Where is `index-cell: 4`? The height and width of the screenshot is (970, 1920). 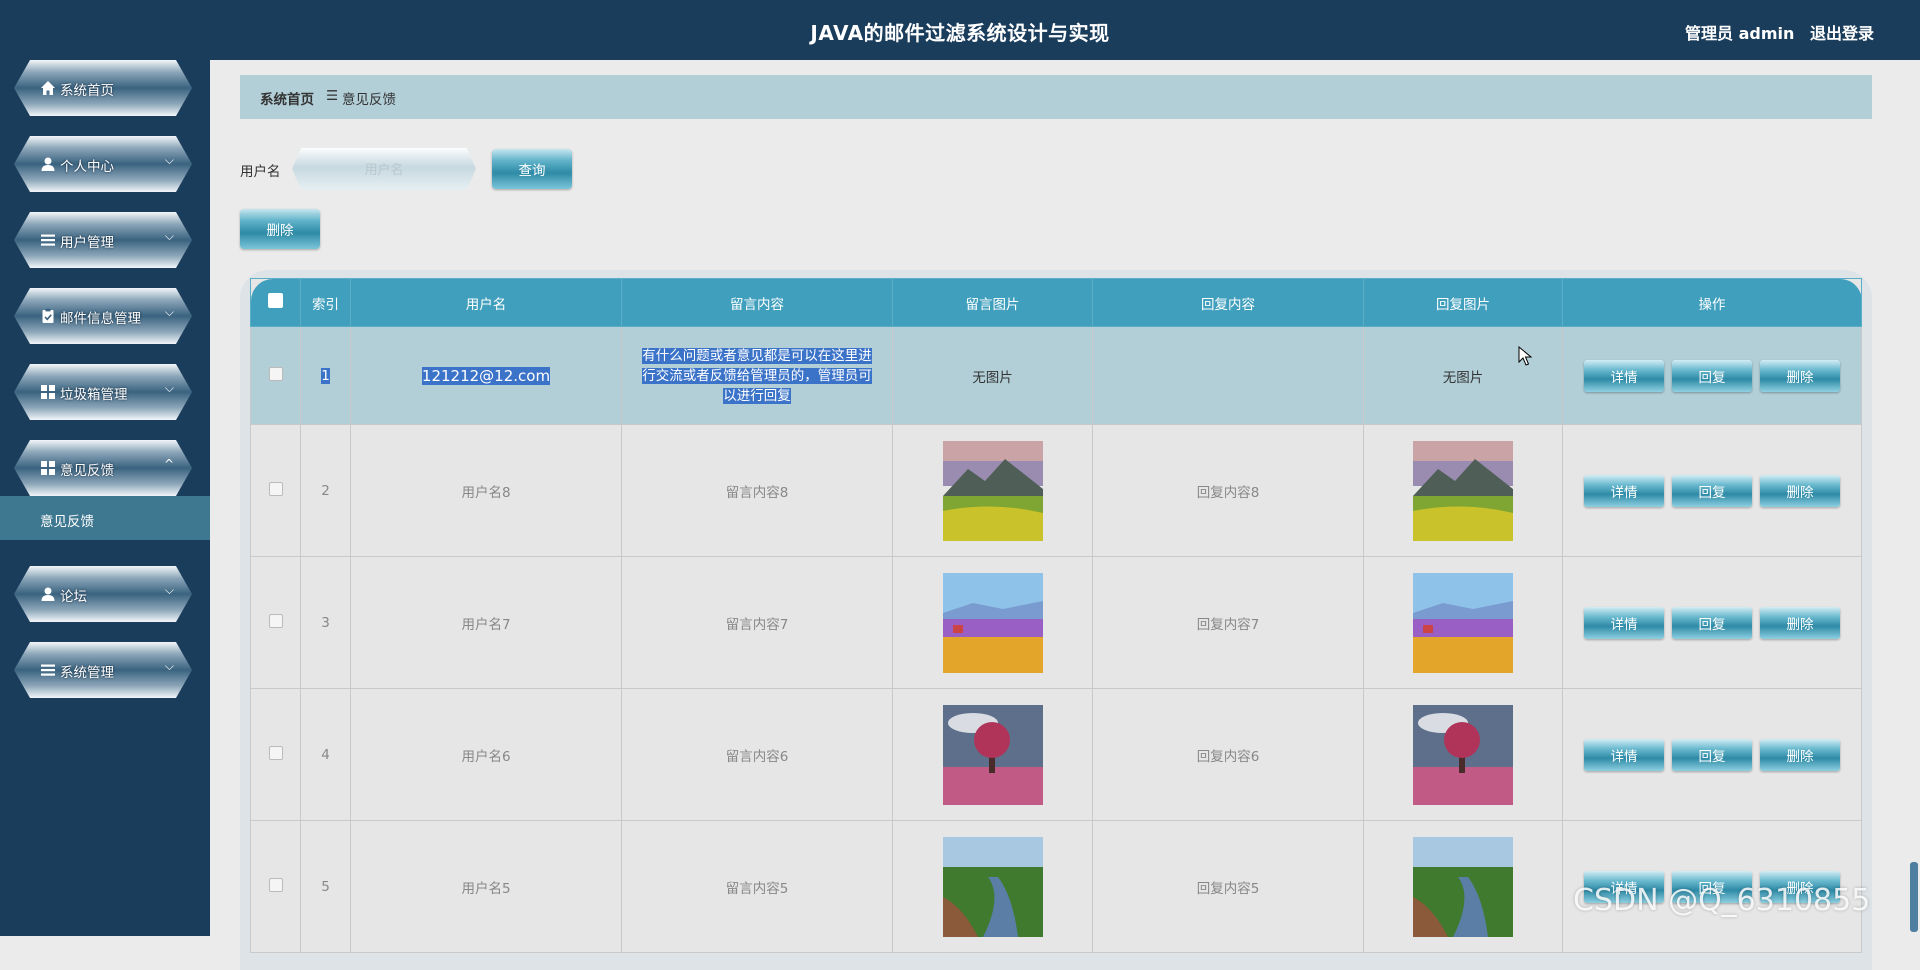 index-cell: 4 is located at coordinates (325, 754).